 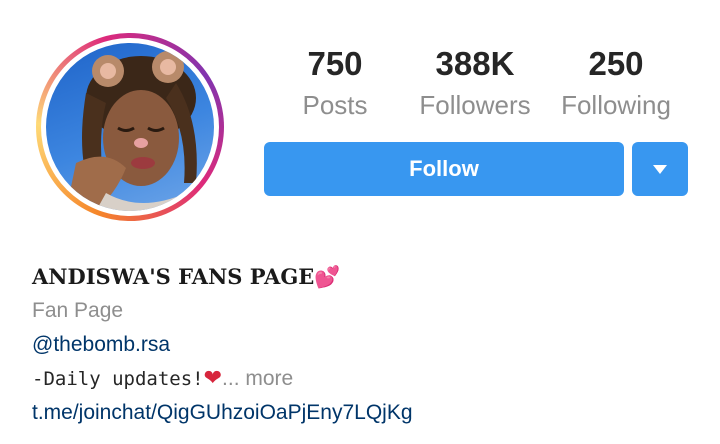 I want to click on two-hearts-emoji: 💕, so click(x=327, y=277).